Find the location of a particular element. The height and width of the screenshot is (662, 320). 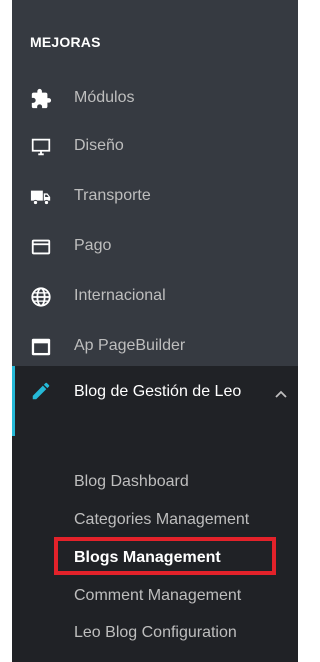

submenu-blog-dashboard: Blog Dashboard is located at coordinates (131, 482).